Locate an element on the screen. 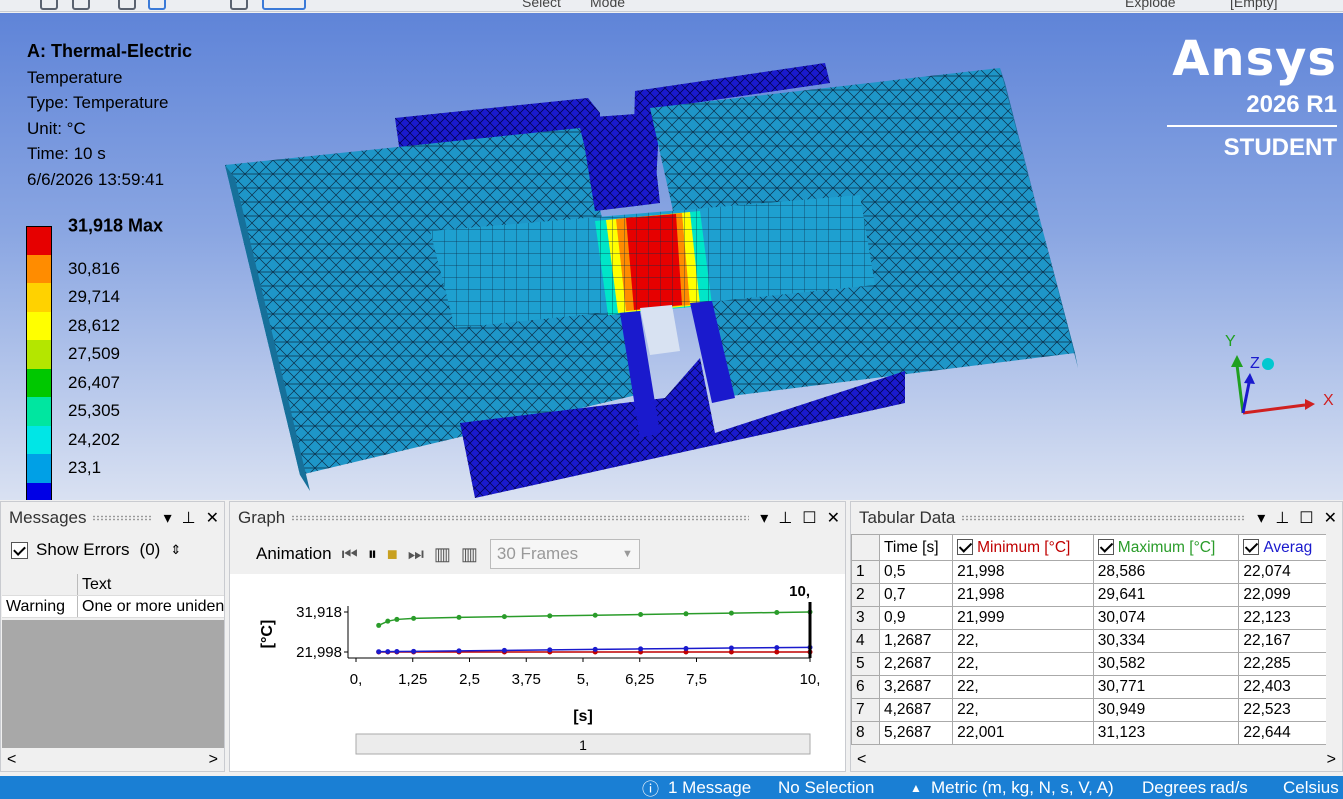 The width and height of the screenshot is (1343, 799). tabular-hscrollbar: < > is located at coordinates (1096, 760).